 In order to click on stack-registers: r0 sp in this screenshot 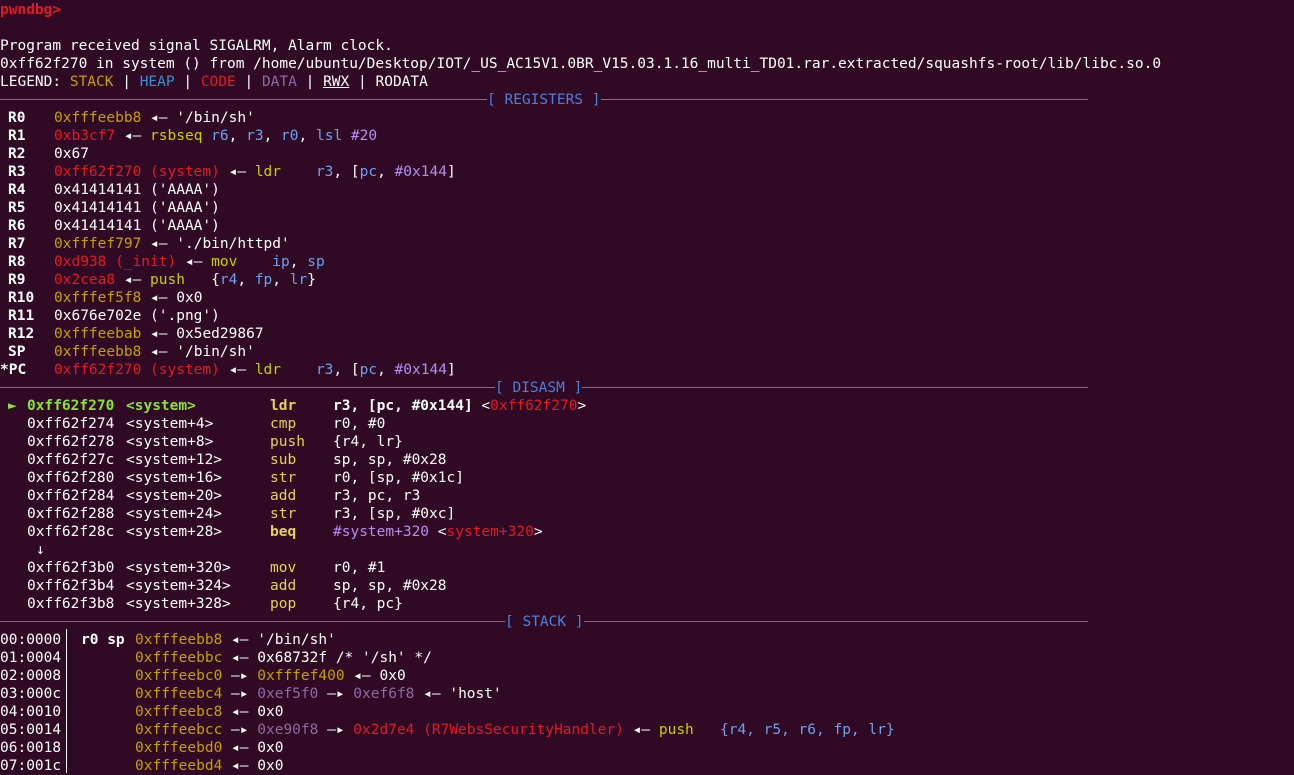, I will do `click(103, 640)`.